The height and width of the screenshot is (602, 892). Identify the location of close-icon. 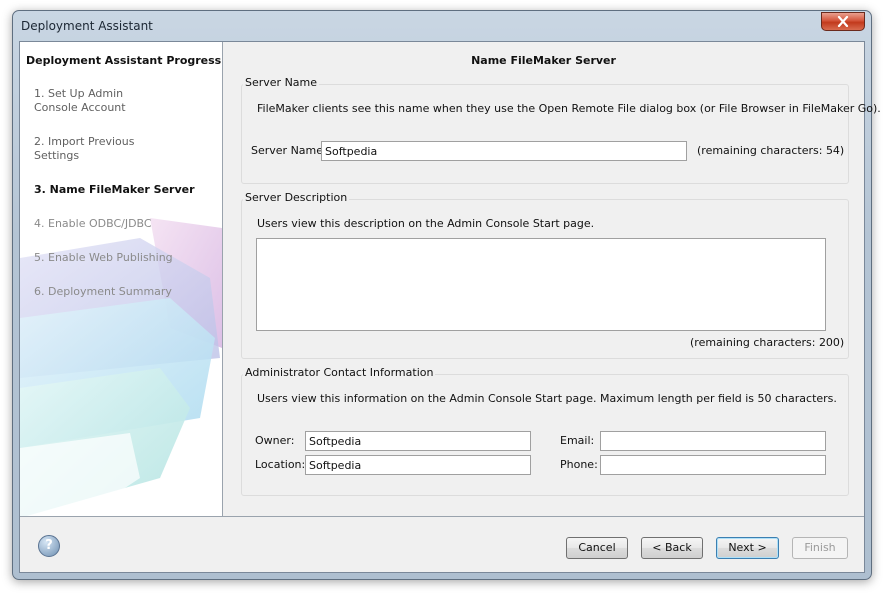
(843, 21).